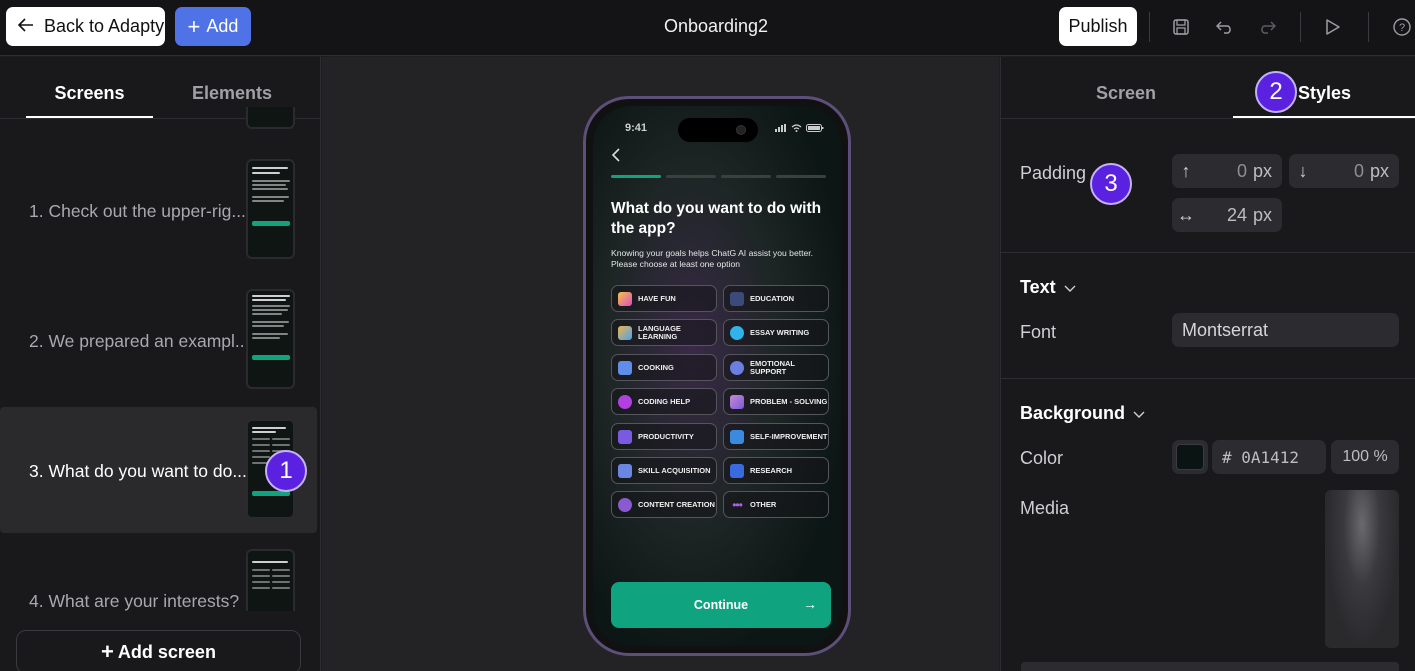 The height and width of the screenshot is (671, 1415). What do you see at coordinates (737, 298) in the screenshot?
I see `graduation-cap-icon` at bounding box center [737, 298].